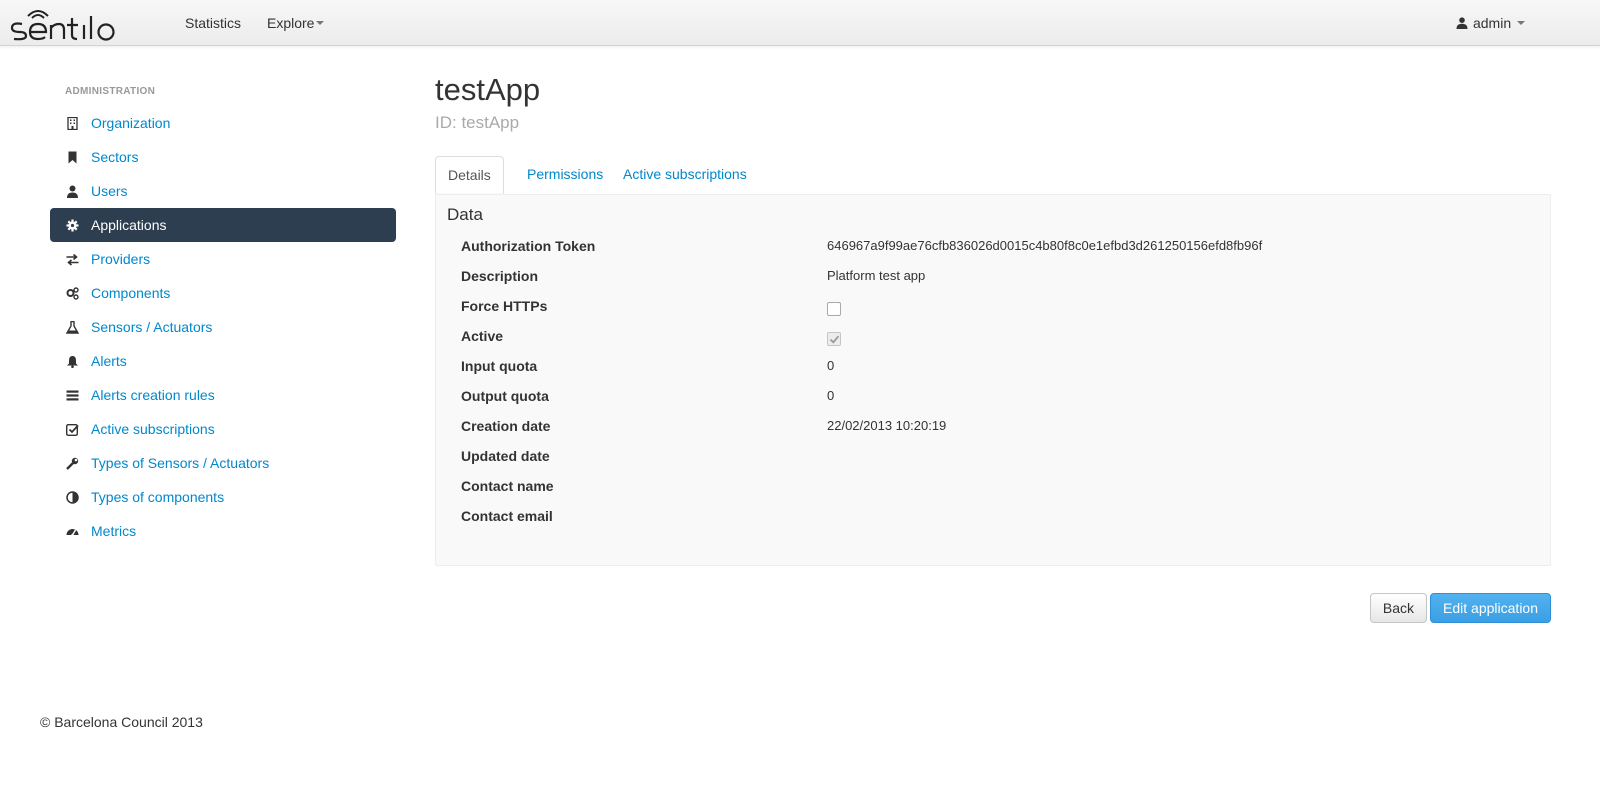 Image resolution: width=1600 pixels, height=800 pixels. What do you see at coordinates (504, 306) in the screenshot?
I see `field-label: Force HTTPs` at bounding box center [504, 306].